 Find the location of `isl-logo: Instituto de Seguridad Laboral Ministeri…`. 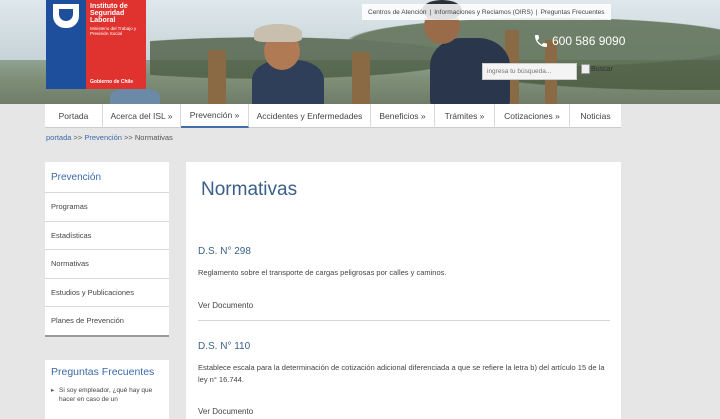

isl-logo: Instituto de Seguridad Laboral Ministeri… is located at coordinates (96, 44).